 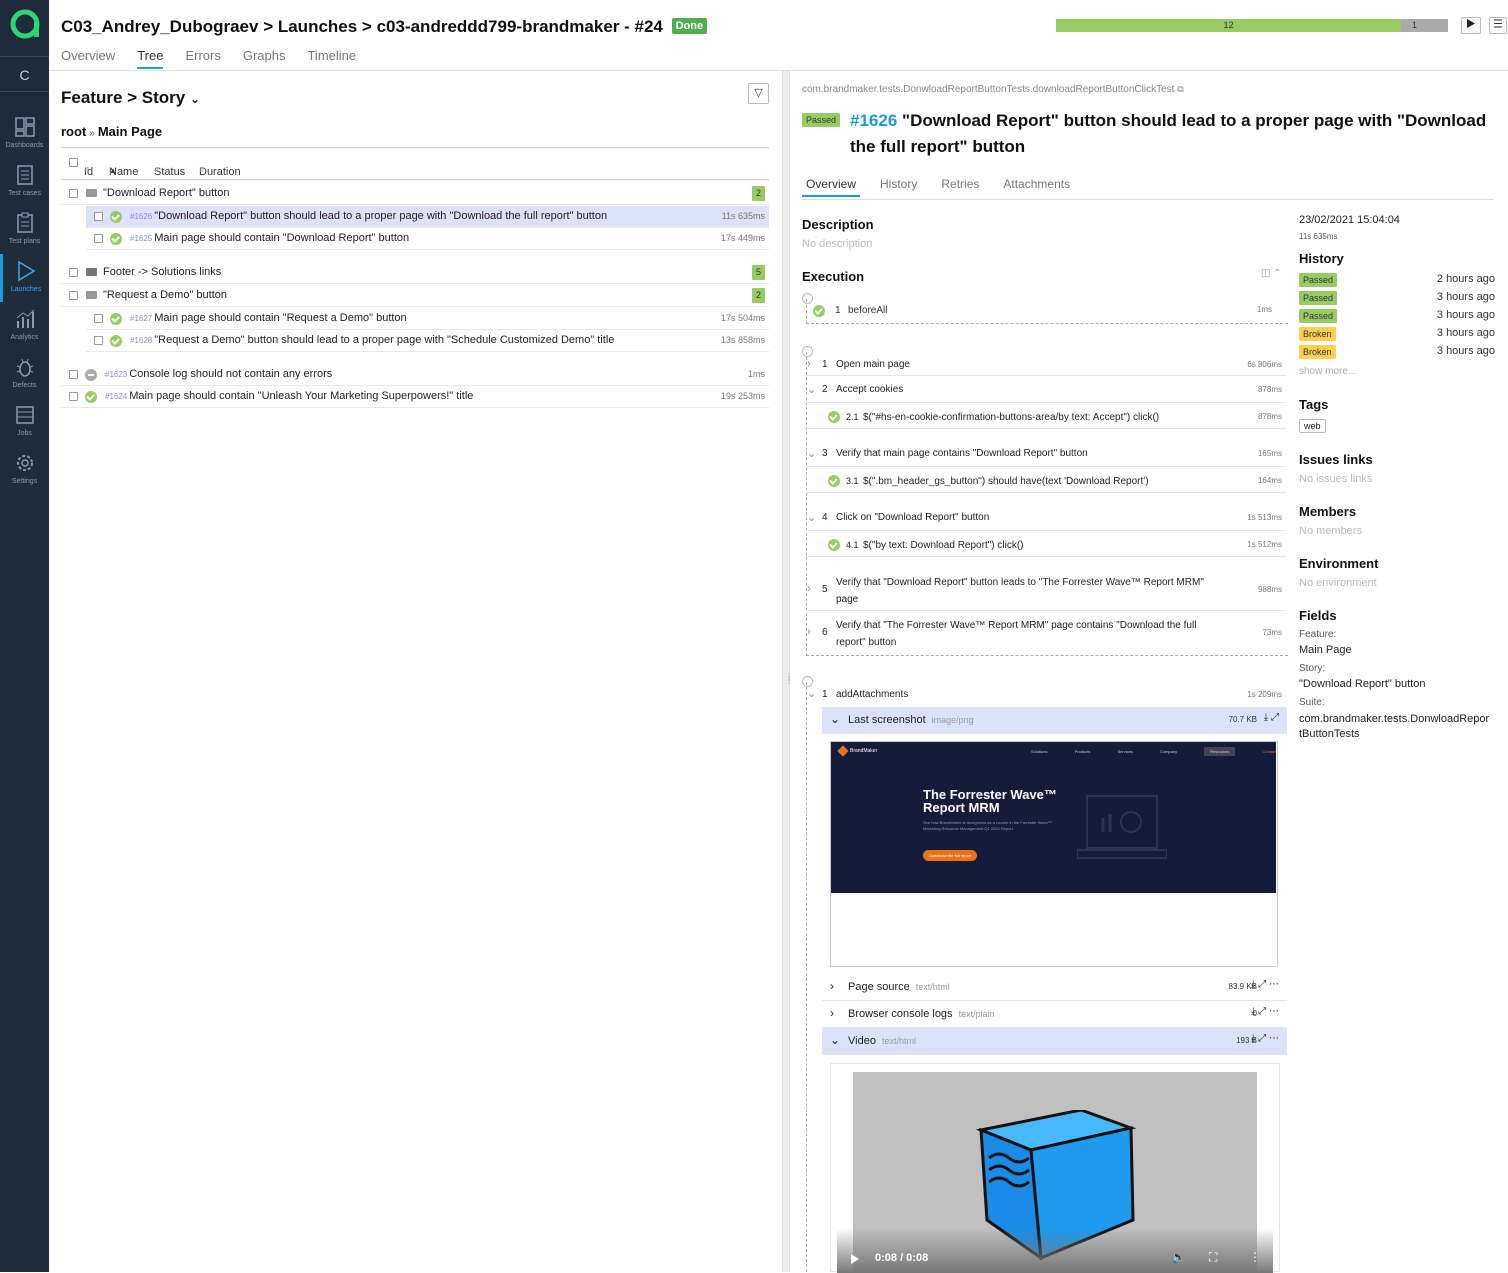 What do you see at coordinates (150, 58) in the screenshot?
I see `tab-tree: Tree` at bounding box center [150, 58].